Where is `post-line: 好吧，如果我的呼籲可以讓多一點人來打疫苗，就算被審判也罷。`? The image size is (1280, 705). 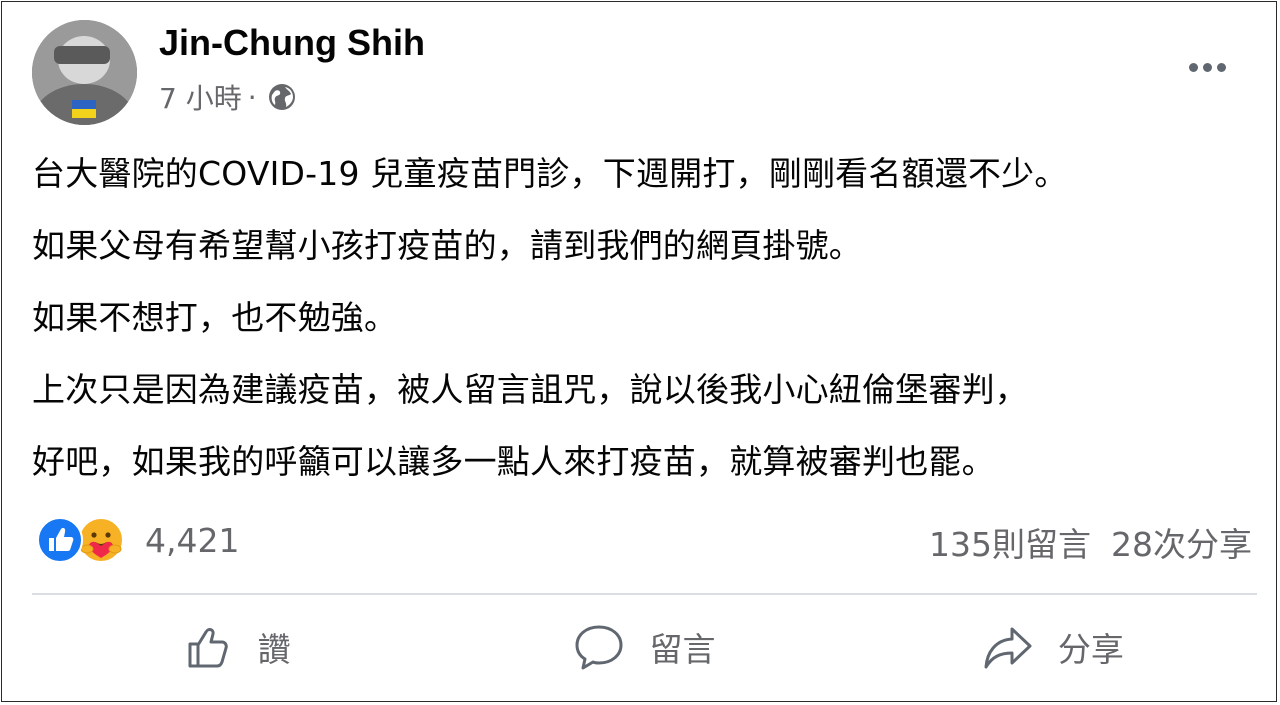
post-line: 好吧，如果我的呼籲可以讓多一點人來打疫苗，就算被審判也罷。 is located at coordinates (513, 461).